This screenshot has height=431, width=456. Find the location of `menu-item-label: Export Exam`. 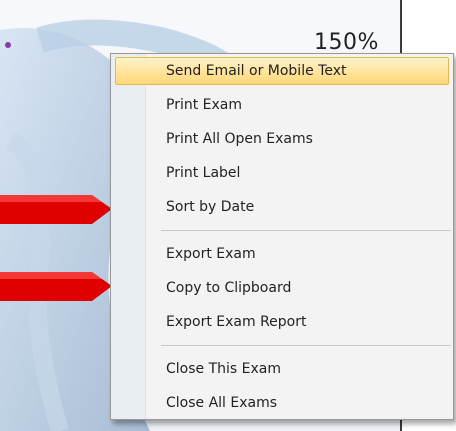

menu-item-label: Export Exam is located at coordinates (211, 254).